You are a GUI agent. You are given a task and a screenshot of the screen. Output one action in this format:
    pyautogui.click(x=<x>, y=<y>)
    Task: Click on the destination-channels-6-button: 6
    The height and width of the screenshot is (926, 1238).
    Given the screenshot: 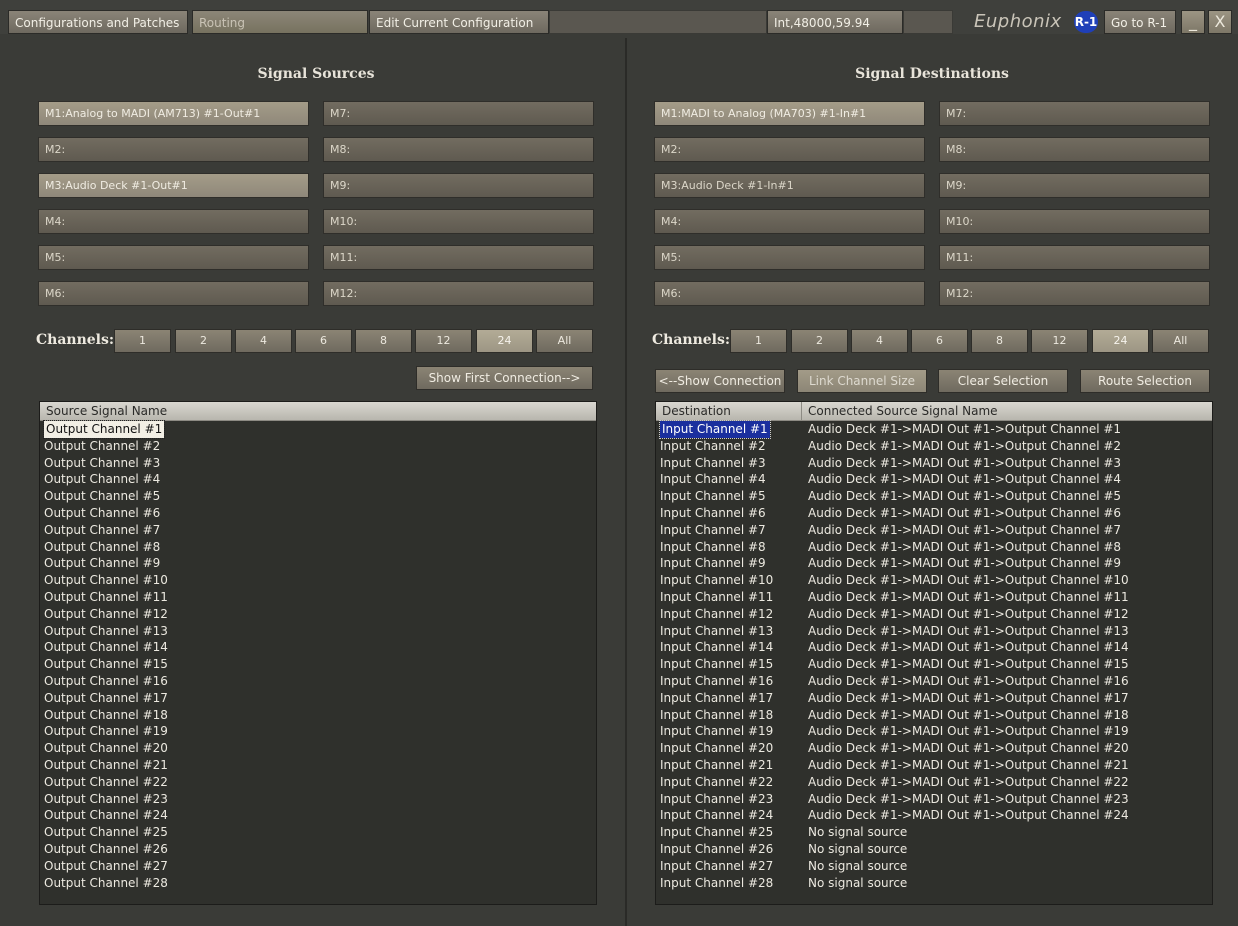 What is the action you would take?
    pyautogui.click(x=939, y=341)
    